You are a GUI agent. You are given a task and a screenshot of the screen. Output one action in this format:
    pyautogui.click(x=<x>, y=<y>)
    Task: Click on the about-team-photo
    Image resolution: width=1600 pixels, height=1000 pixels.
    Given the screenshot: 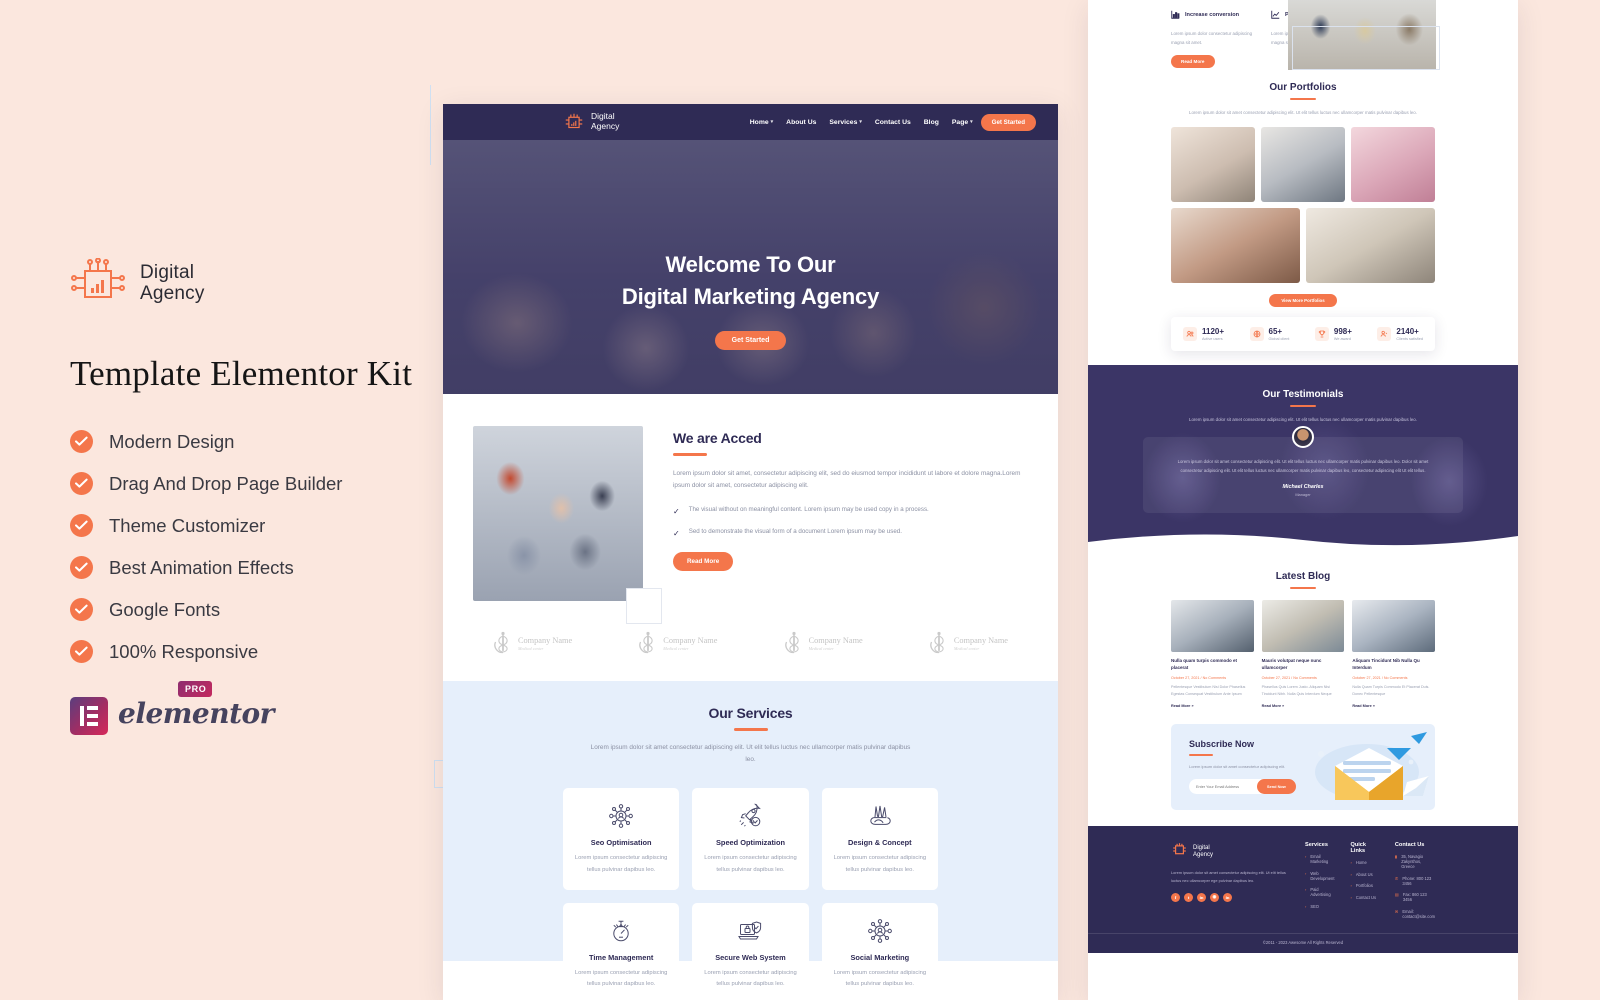 What is the action you would take?
    pyautogui.click(x=558, y=513)
    